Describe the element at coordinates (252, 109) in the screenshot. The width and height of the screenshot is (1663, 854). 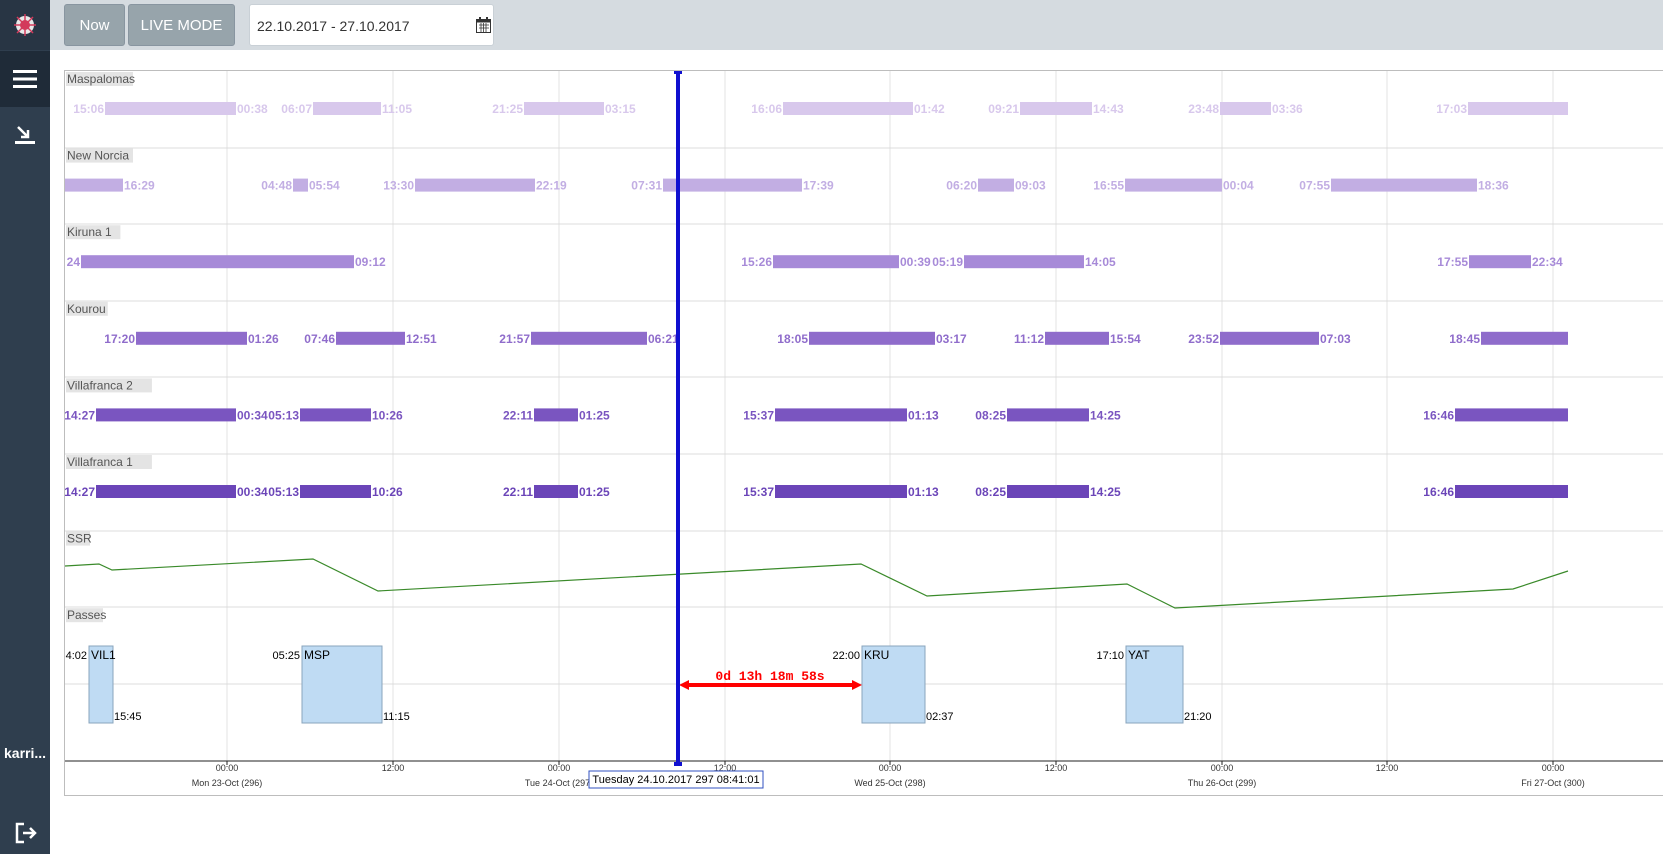
I see `pass-end-label: 00:38` at that location.